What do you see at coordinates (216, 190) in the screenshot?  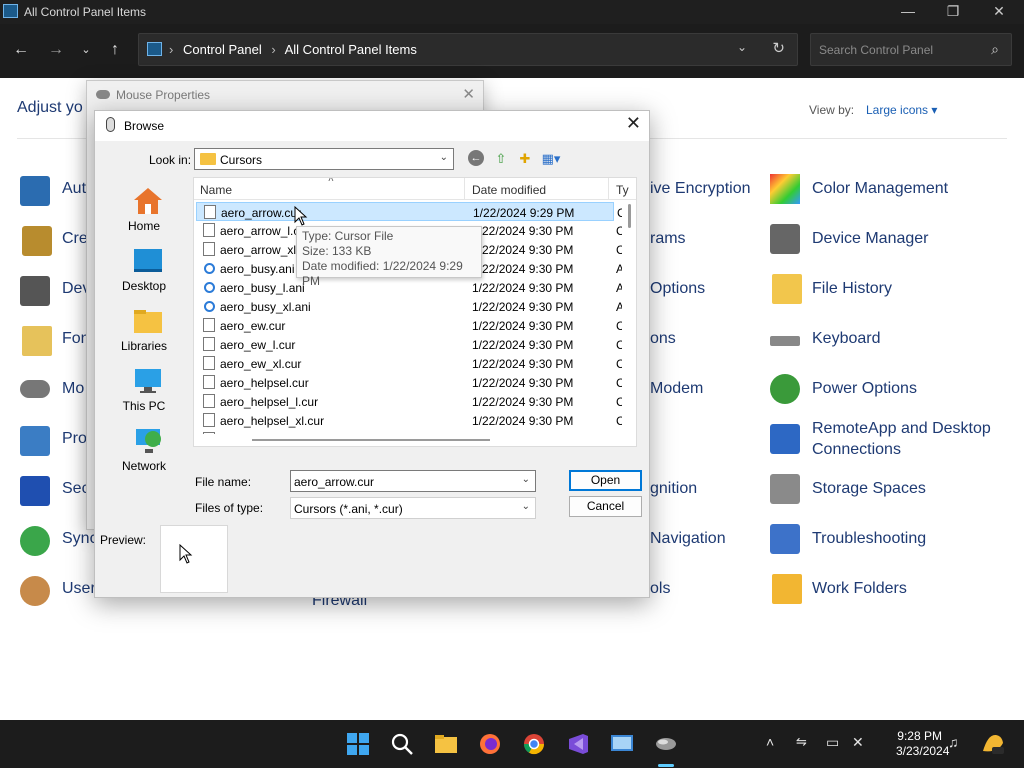 I see `column-name: Name` at bounding box center [216, 190].